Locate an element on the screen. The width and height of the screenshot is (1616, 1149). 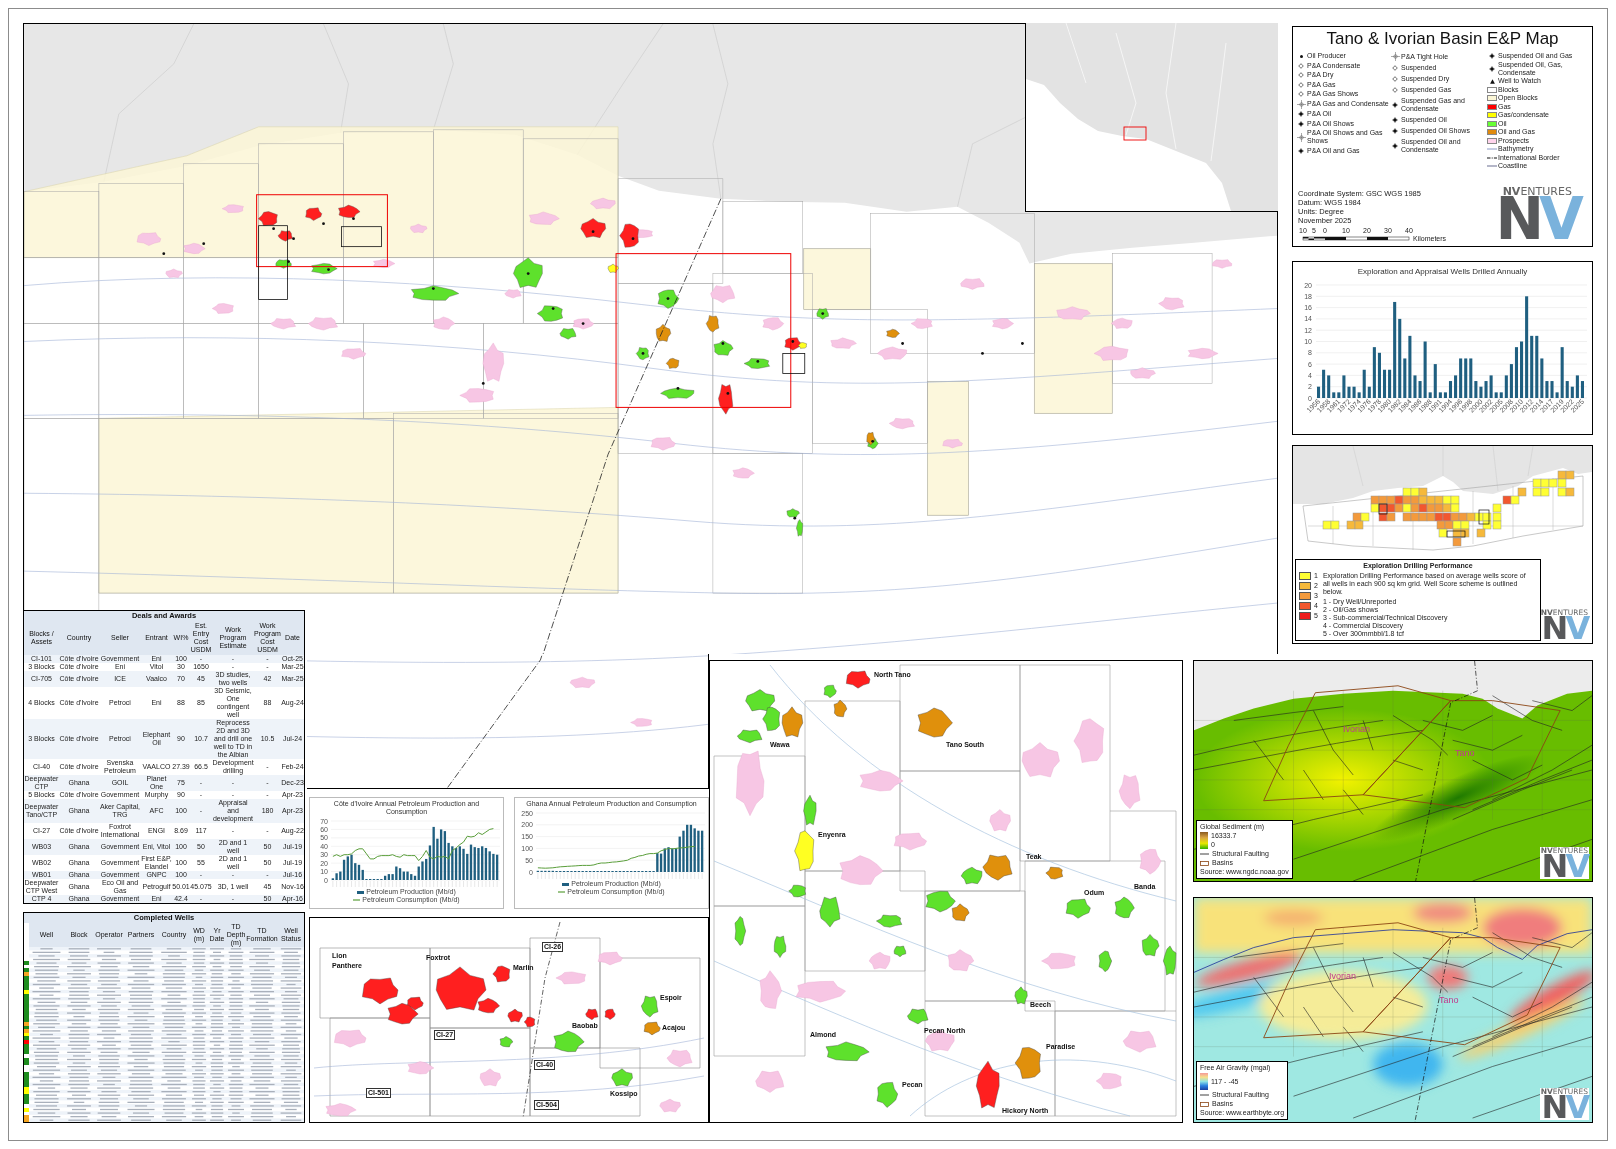
chart-title: Exploration and Appraisal Wells Drilled Annually is located at coordinates (1442, 272).